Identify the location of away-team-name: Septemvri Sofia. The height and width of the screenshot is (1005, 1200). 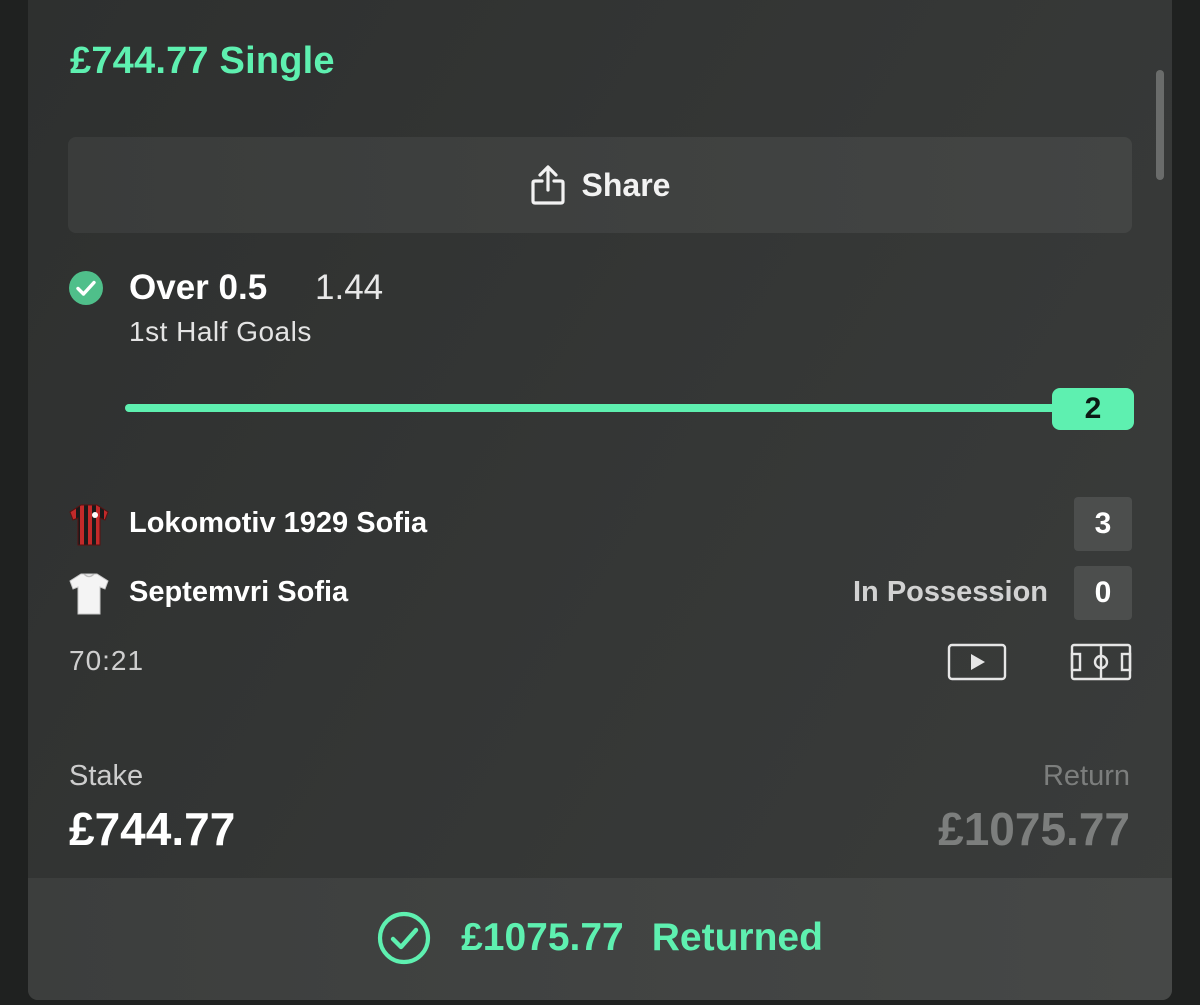
(239, 592).